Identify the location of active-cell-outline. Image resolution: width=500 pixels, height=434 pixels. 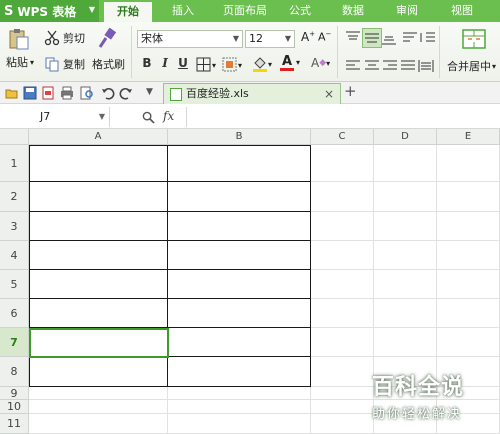
(99, 343).